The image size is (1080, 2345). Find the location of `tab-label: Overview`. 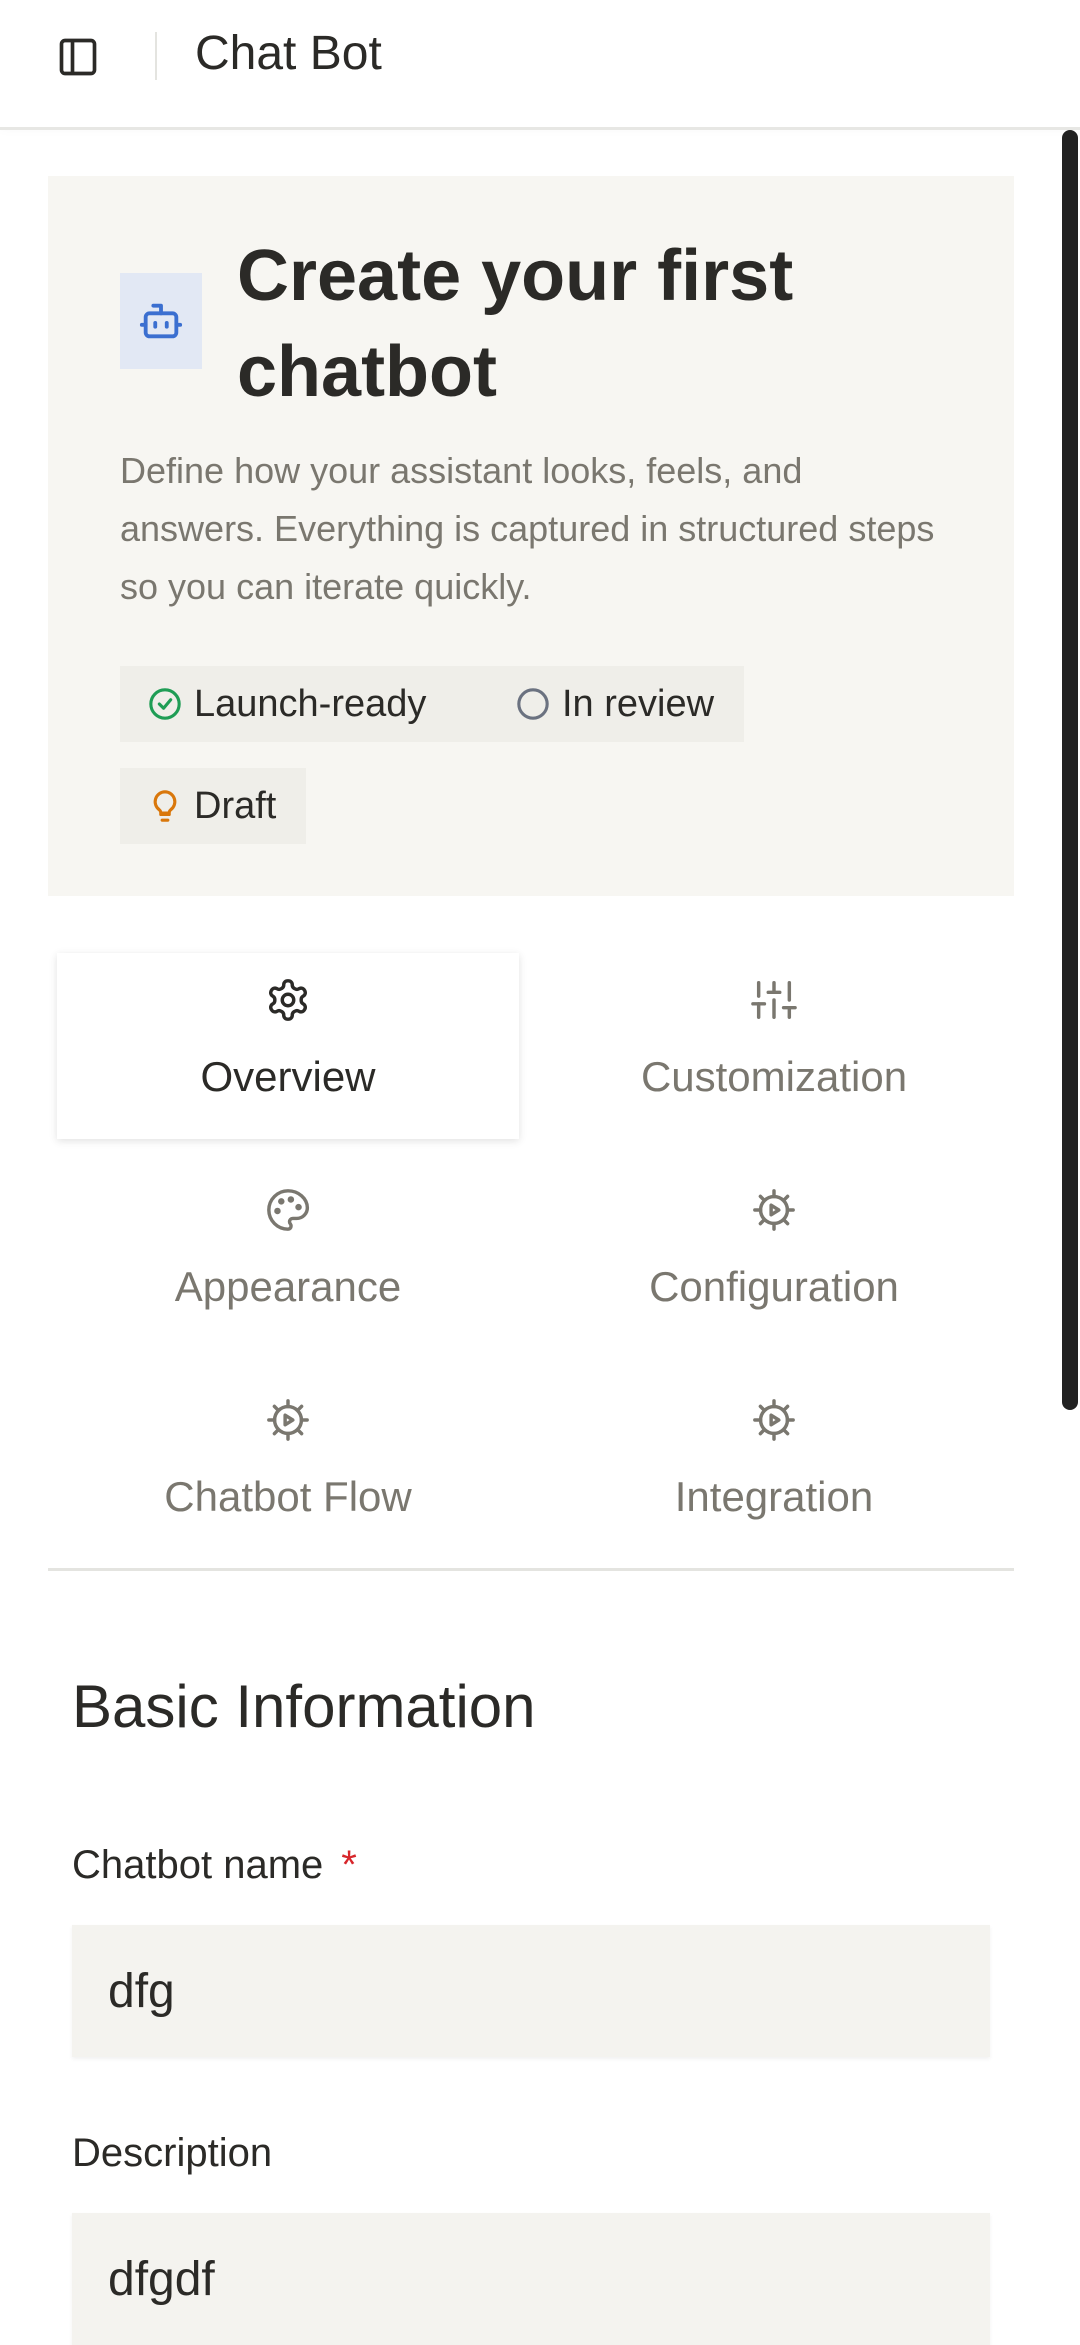

tab-label: Overview is located at coordinates (288, 1076).